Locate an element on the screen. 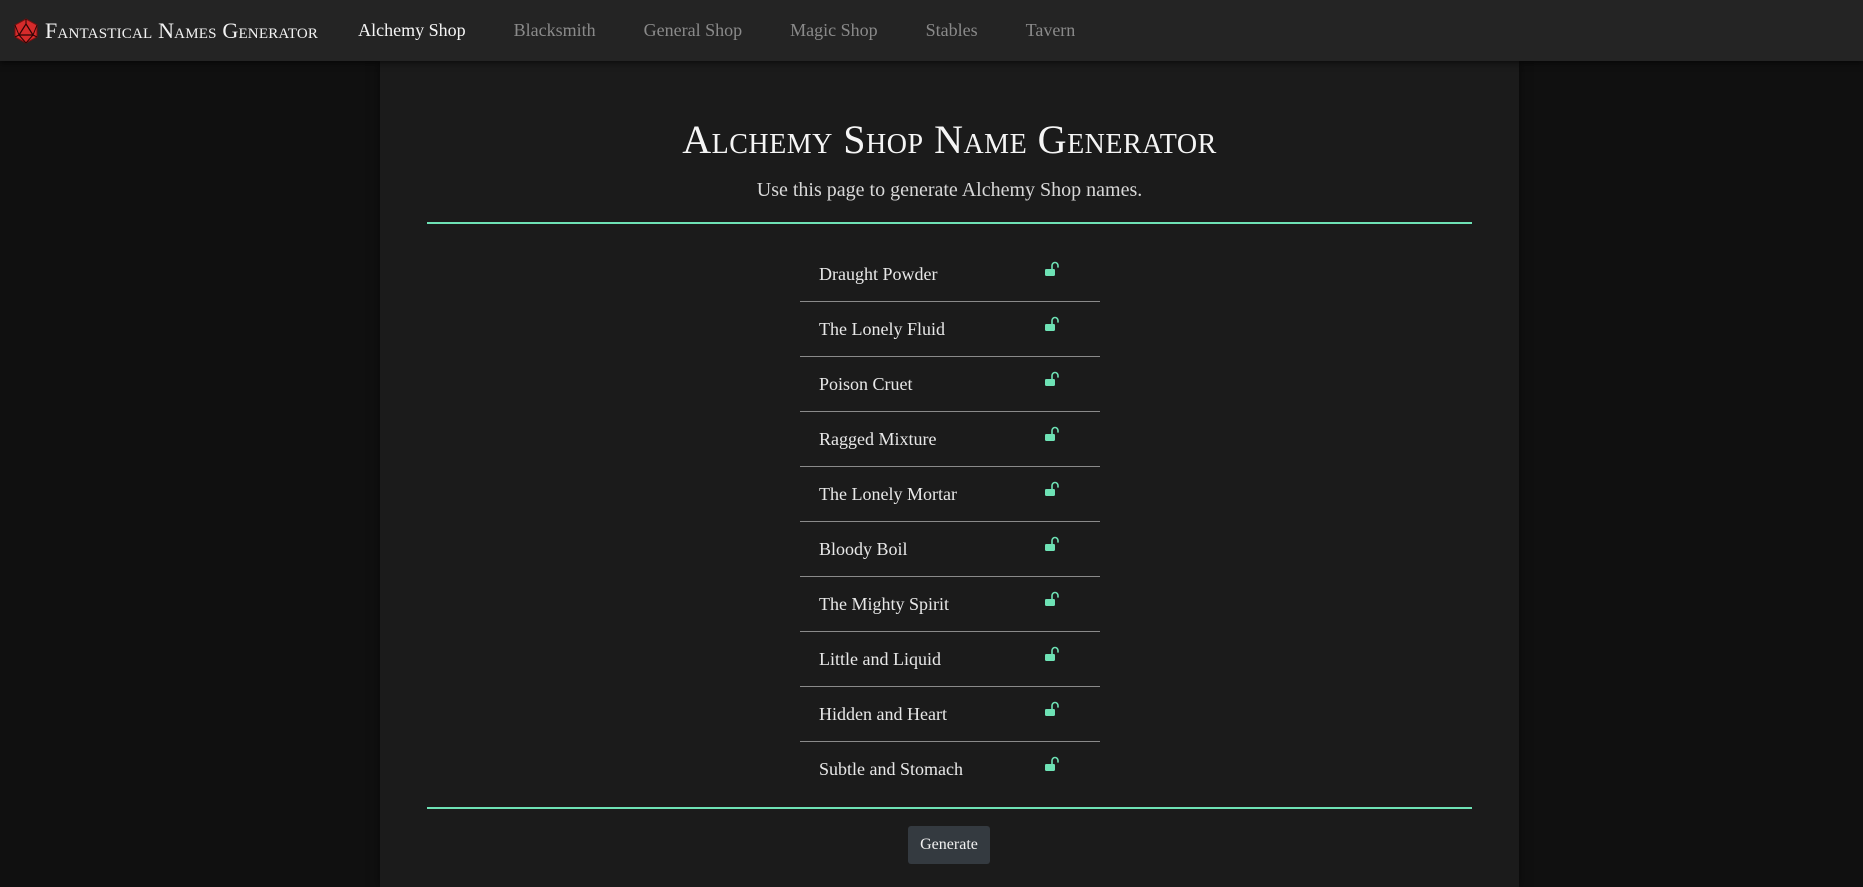 The height and width of the screenshot is (887, 1863). name-text: Hidden and Heart is located at coordinates (883, 713).